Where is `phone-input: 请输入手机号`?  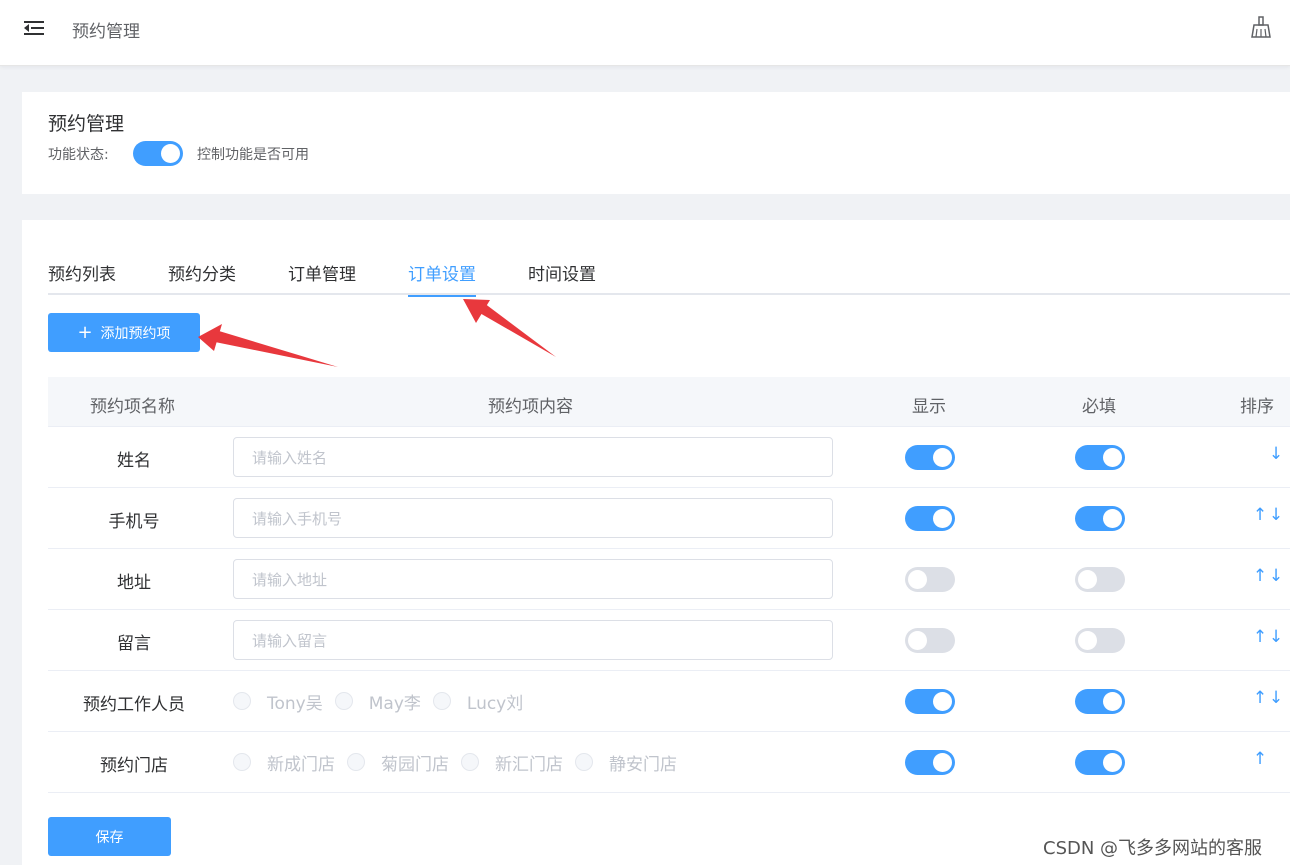 phone-input: 请输入手机号 is located at coordinates (533, 518).